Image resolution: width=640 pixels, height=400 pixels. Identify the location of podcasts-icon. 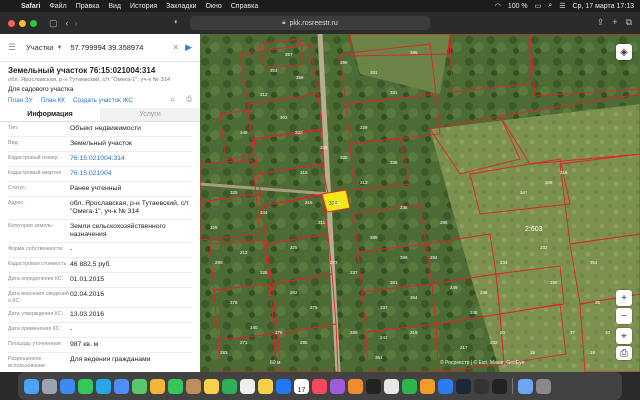
(337, 386).